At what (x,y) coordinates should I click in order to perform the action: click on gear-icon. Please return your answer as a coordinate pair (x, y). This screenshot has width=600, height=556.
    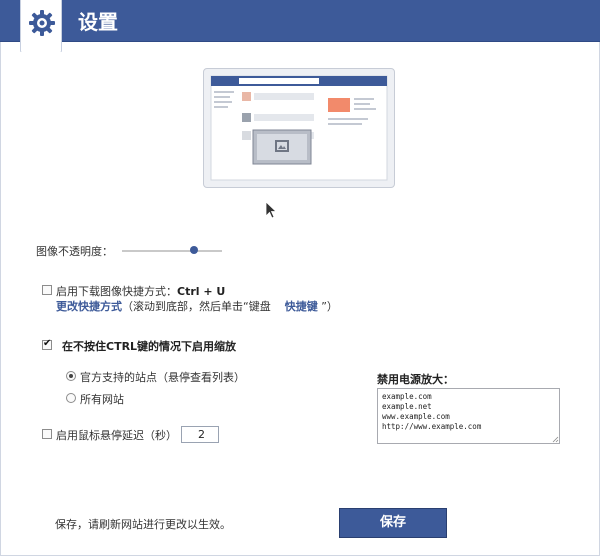
    Looking at the image, I should click on (42, 23).